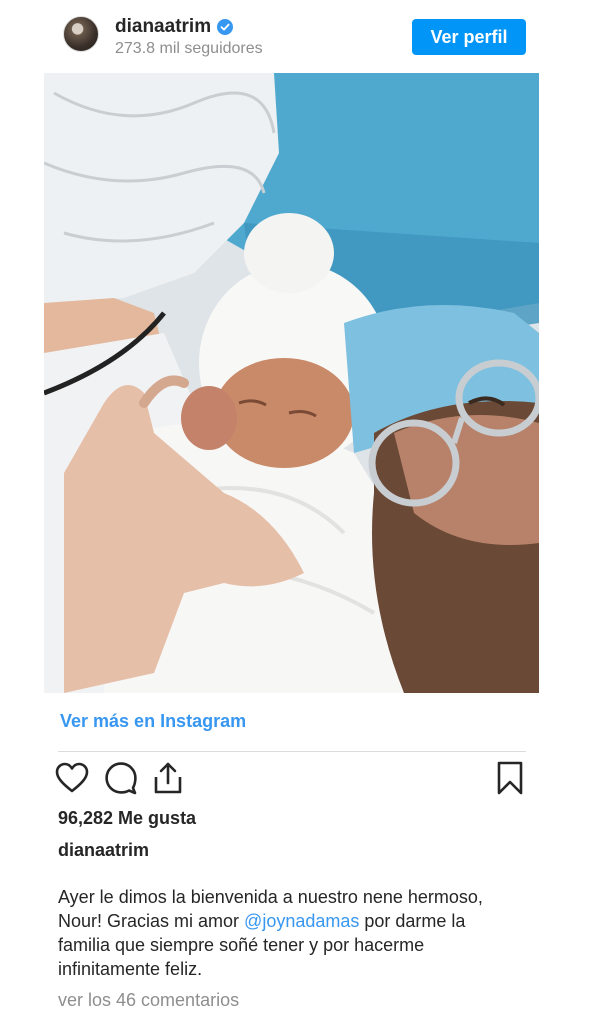 The width and height of the screenshot is (597, 1024). Describe the element at coordinates (148, 1000) in the screenshot. I see `view-comments-link: ver los 46 comentarios` at that location.